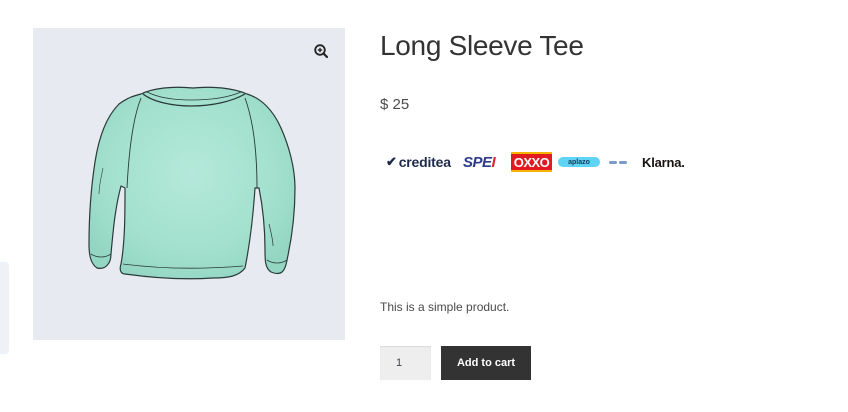  I want to click on aplazo-logo: aplazo, so click(579, 162).